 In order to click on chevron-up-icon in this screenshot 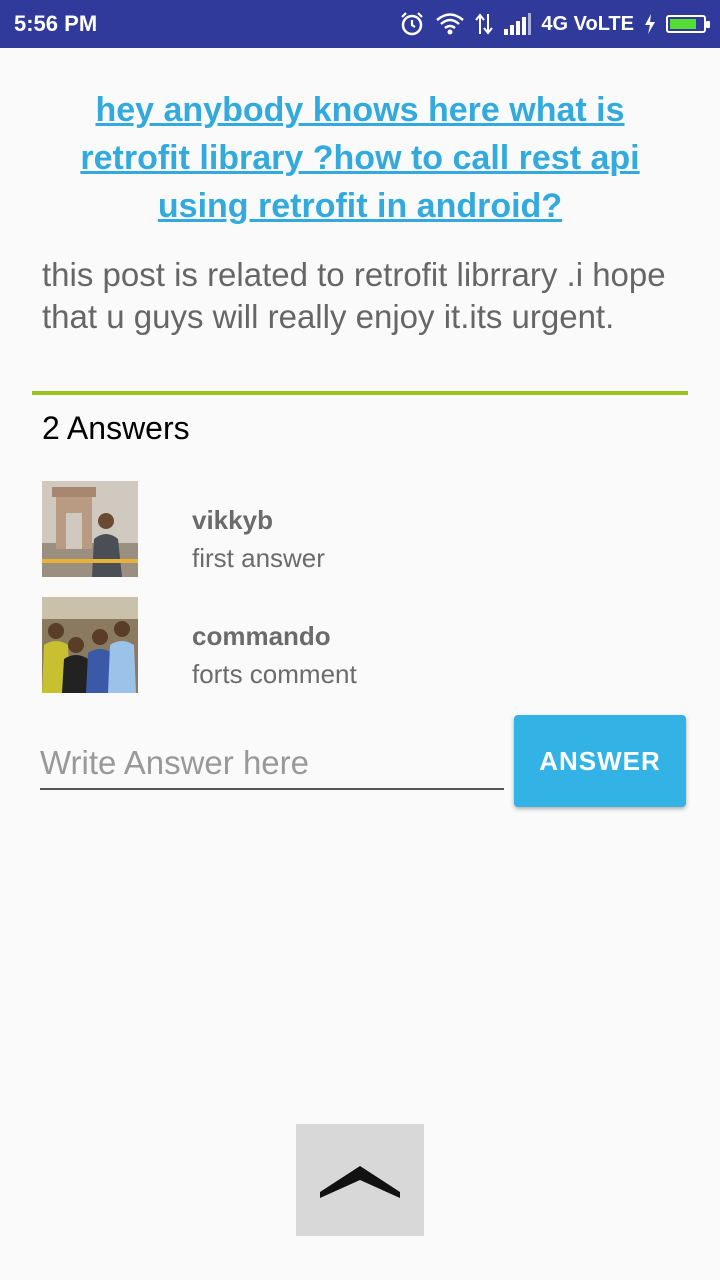, I will do `click(360, 1182)`.